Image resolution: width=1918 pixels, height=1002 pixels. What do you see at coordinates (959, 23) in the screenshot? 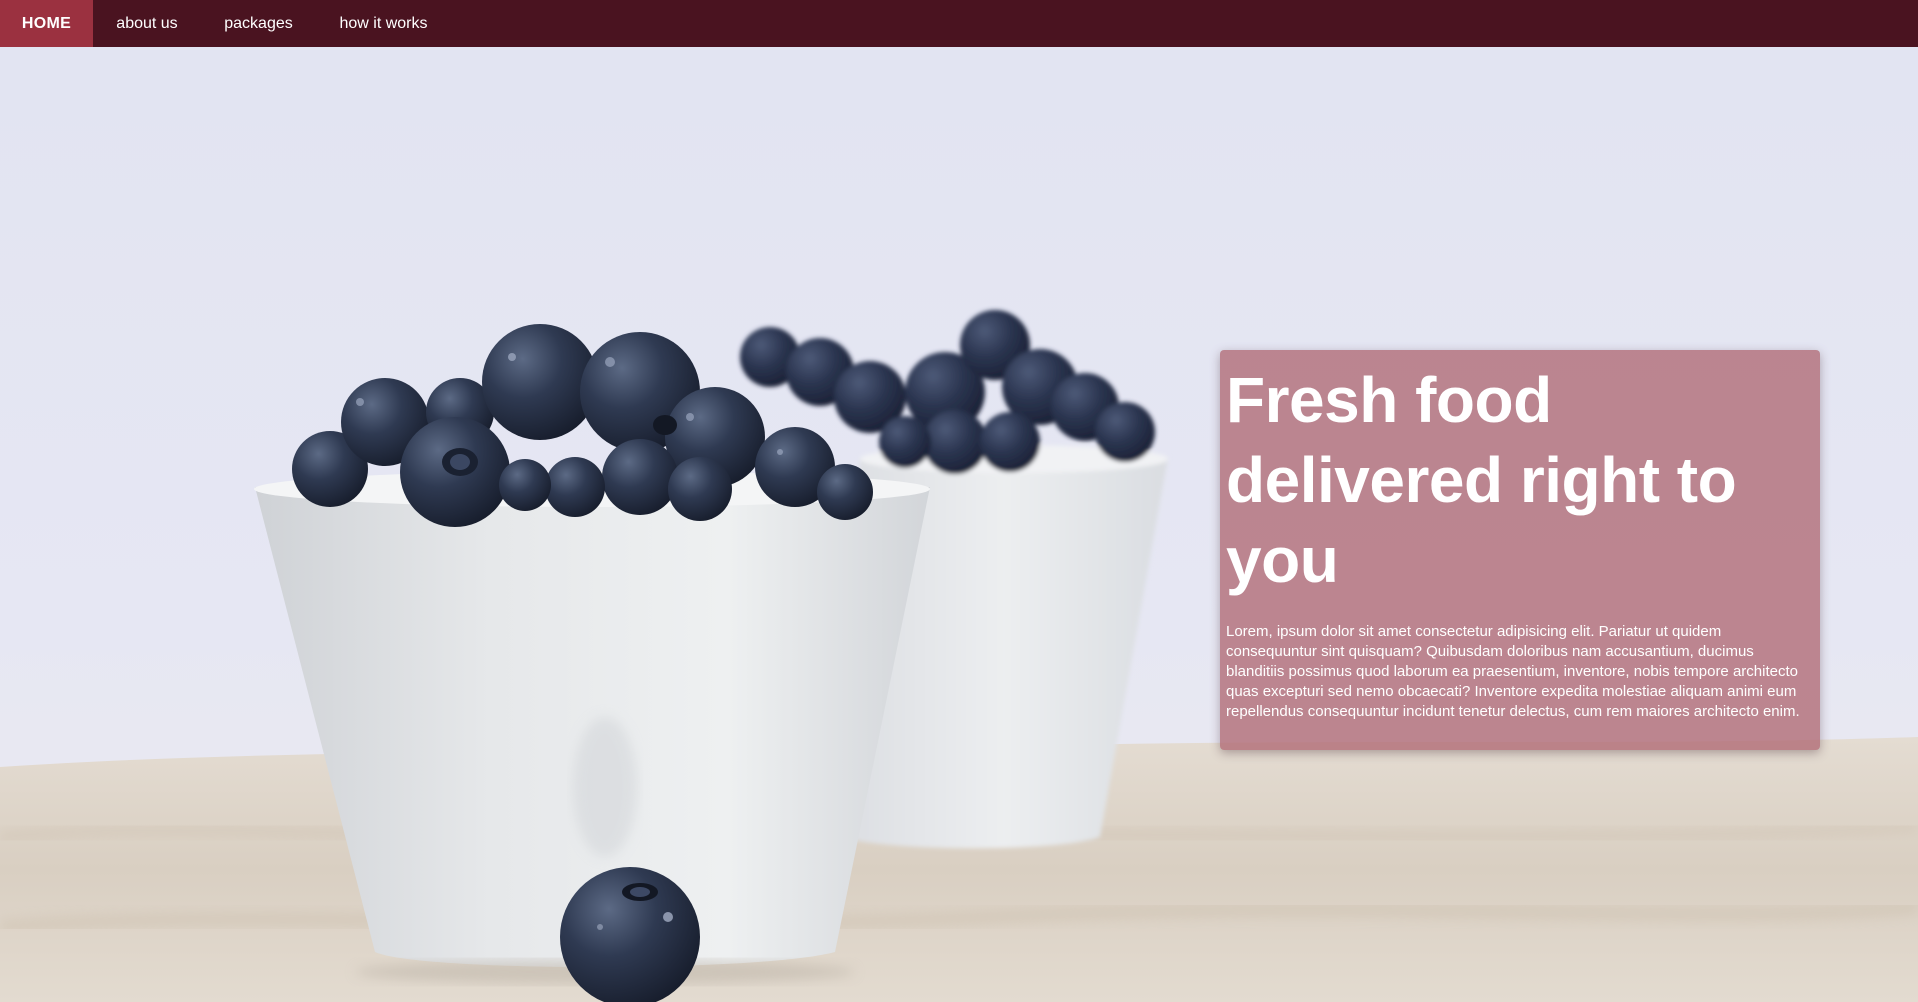
I see `top-navbar: HOME about us packages how it works` at bounding box center [959, 23].